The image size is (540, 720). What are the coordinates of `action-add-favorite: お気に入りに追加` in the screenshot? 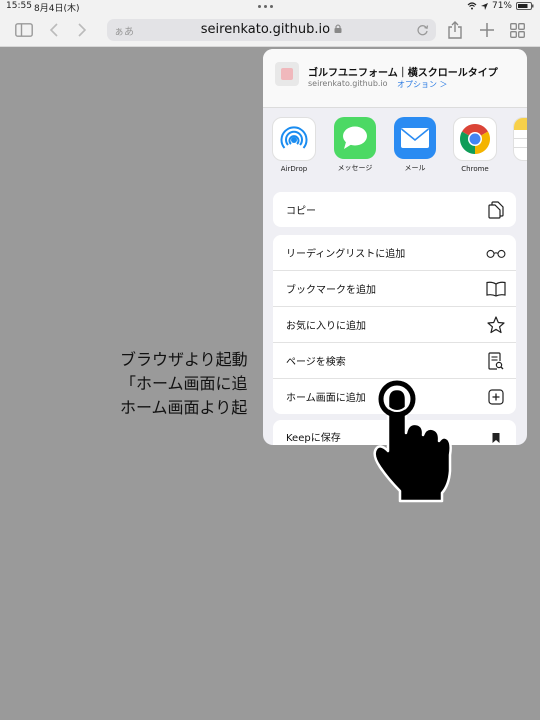 It's located at (394, 325).